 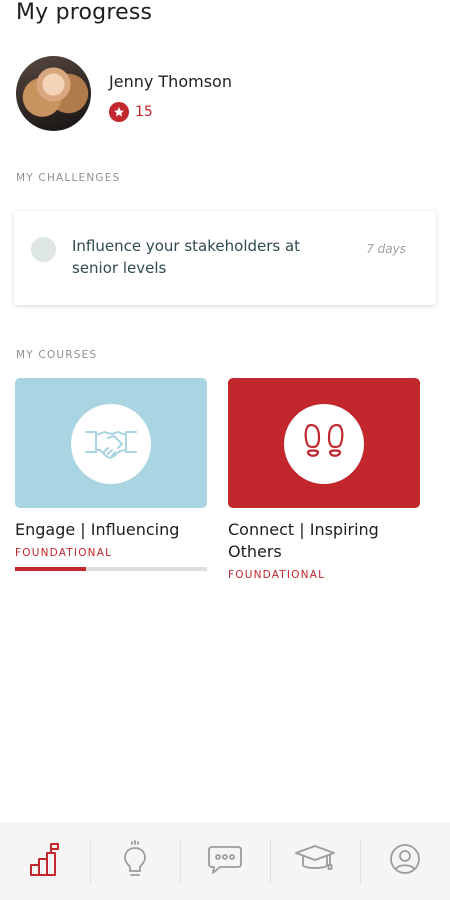 I want to click on nav-ideas, so click(x=135, y=861).